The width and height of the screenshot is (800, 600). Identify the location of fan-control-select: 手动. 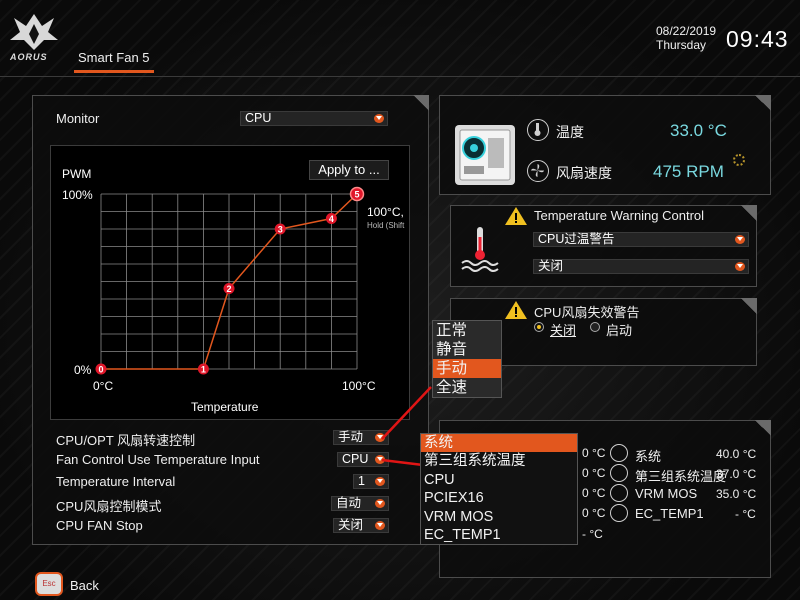
(361, 437).